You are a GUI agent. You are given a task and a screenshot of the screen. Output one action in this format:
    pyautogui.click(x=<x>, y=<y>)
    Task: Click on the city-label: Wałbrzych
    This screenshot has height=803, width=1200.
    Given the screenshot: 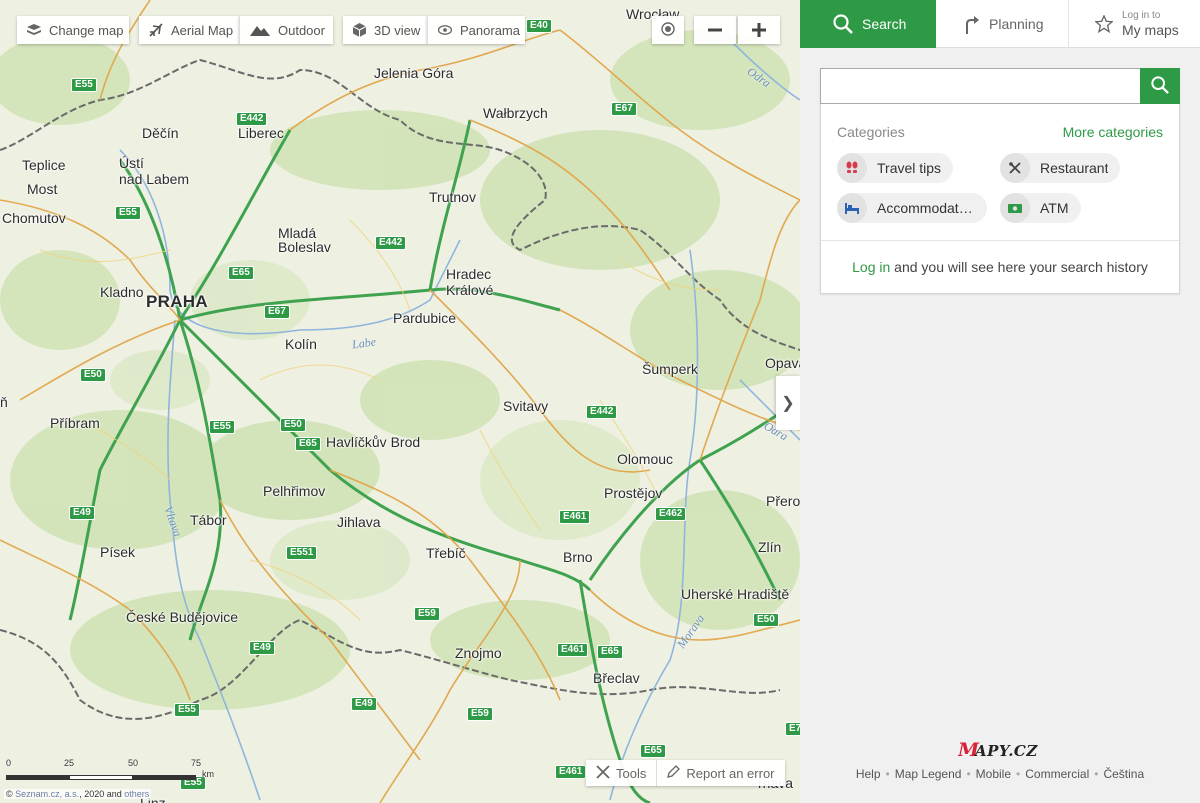 What is the action you would take?
    pyautogui.click(x=515, y=113)
    